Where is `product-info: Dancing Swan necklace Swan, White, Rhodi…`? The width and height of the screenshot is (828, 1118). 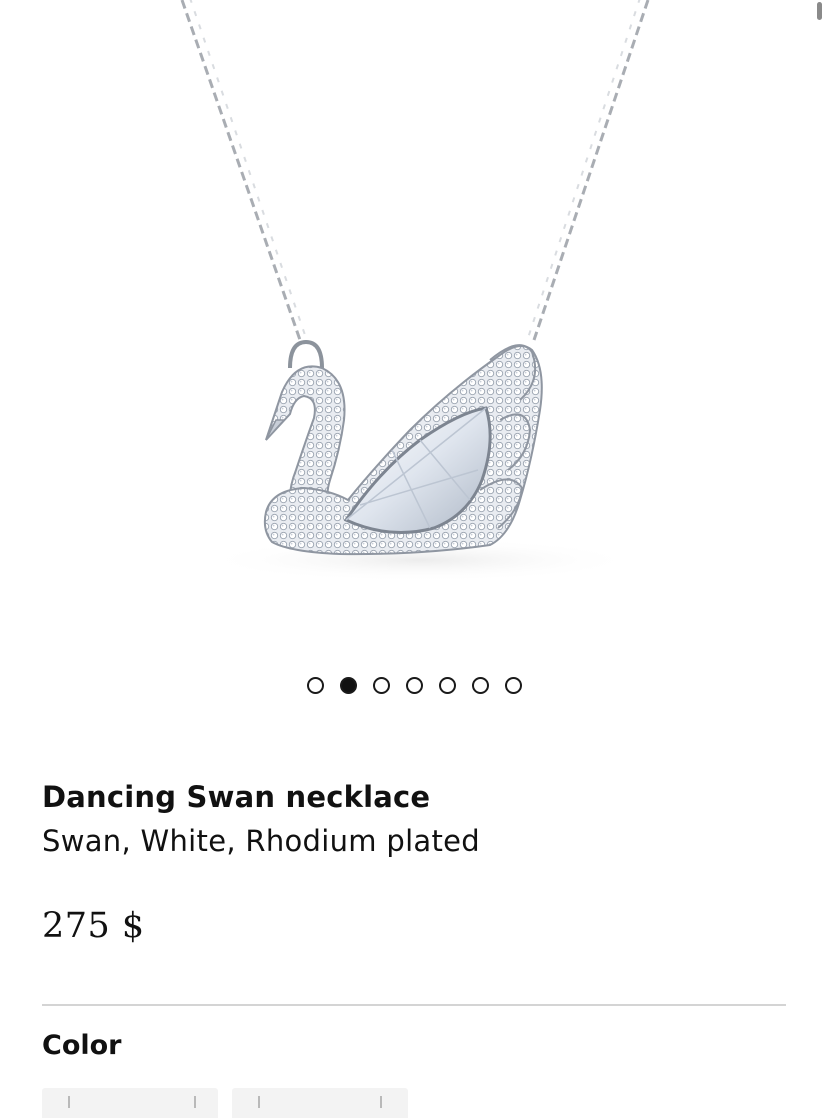
product-info: Dancing Swan necklace Swan, White, Rhodi… is located at coordinates (414, 819).